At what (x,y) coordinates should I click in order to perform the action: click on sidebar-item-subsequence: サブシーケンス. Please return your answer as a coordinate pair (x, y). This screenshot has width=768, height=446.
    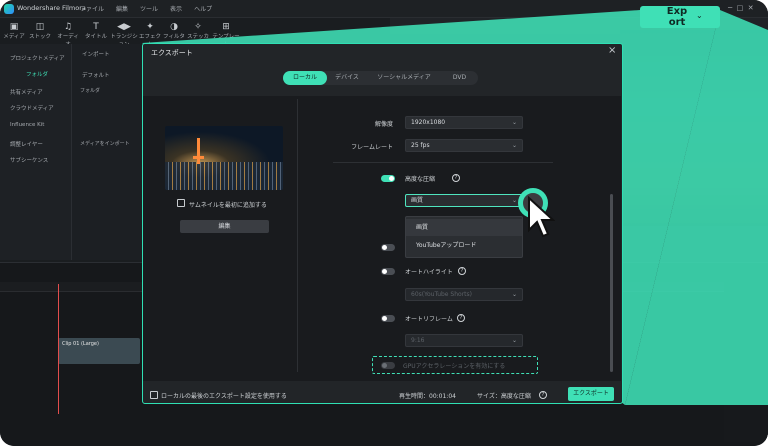
    Looking at the image, I should click on (29, 160).